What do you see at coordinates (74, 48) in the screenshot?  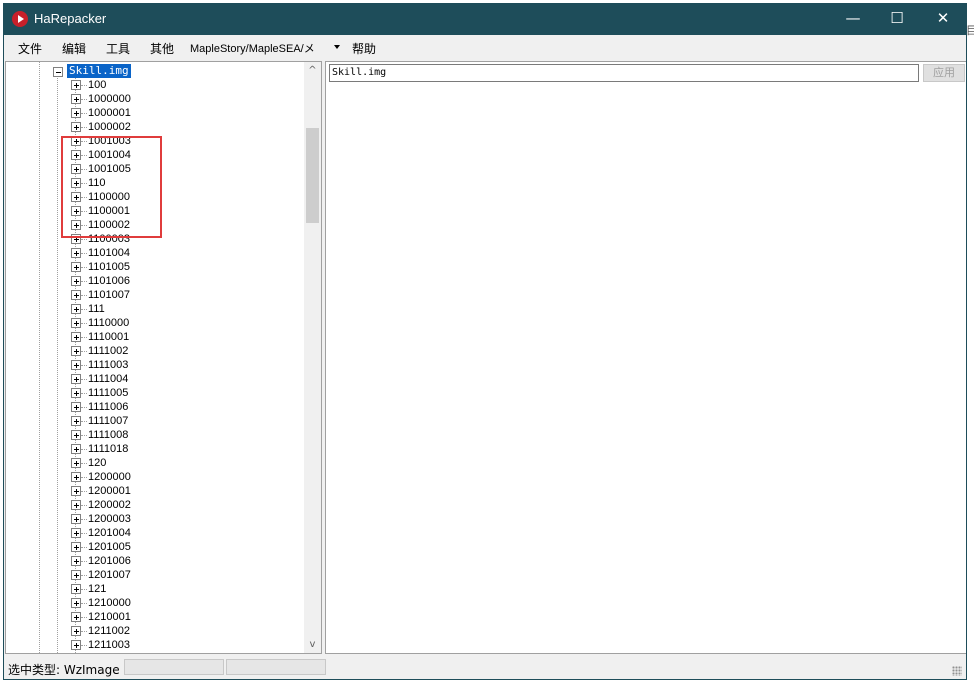 I see `menu-edit: 编辑` at bounding box center [74, 48].